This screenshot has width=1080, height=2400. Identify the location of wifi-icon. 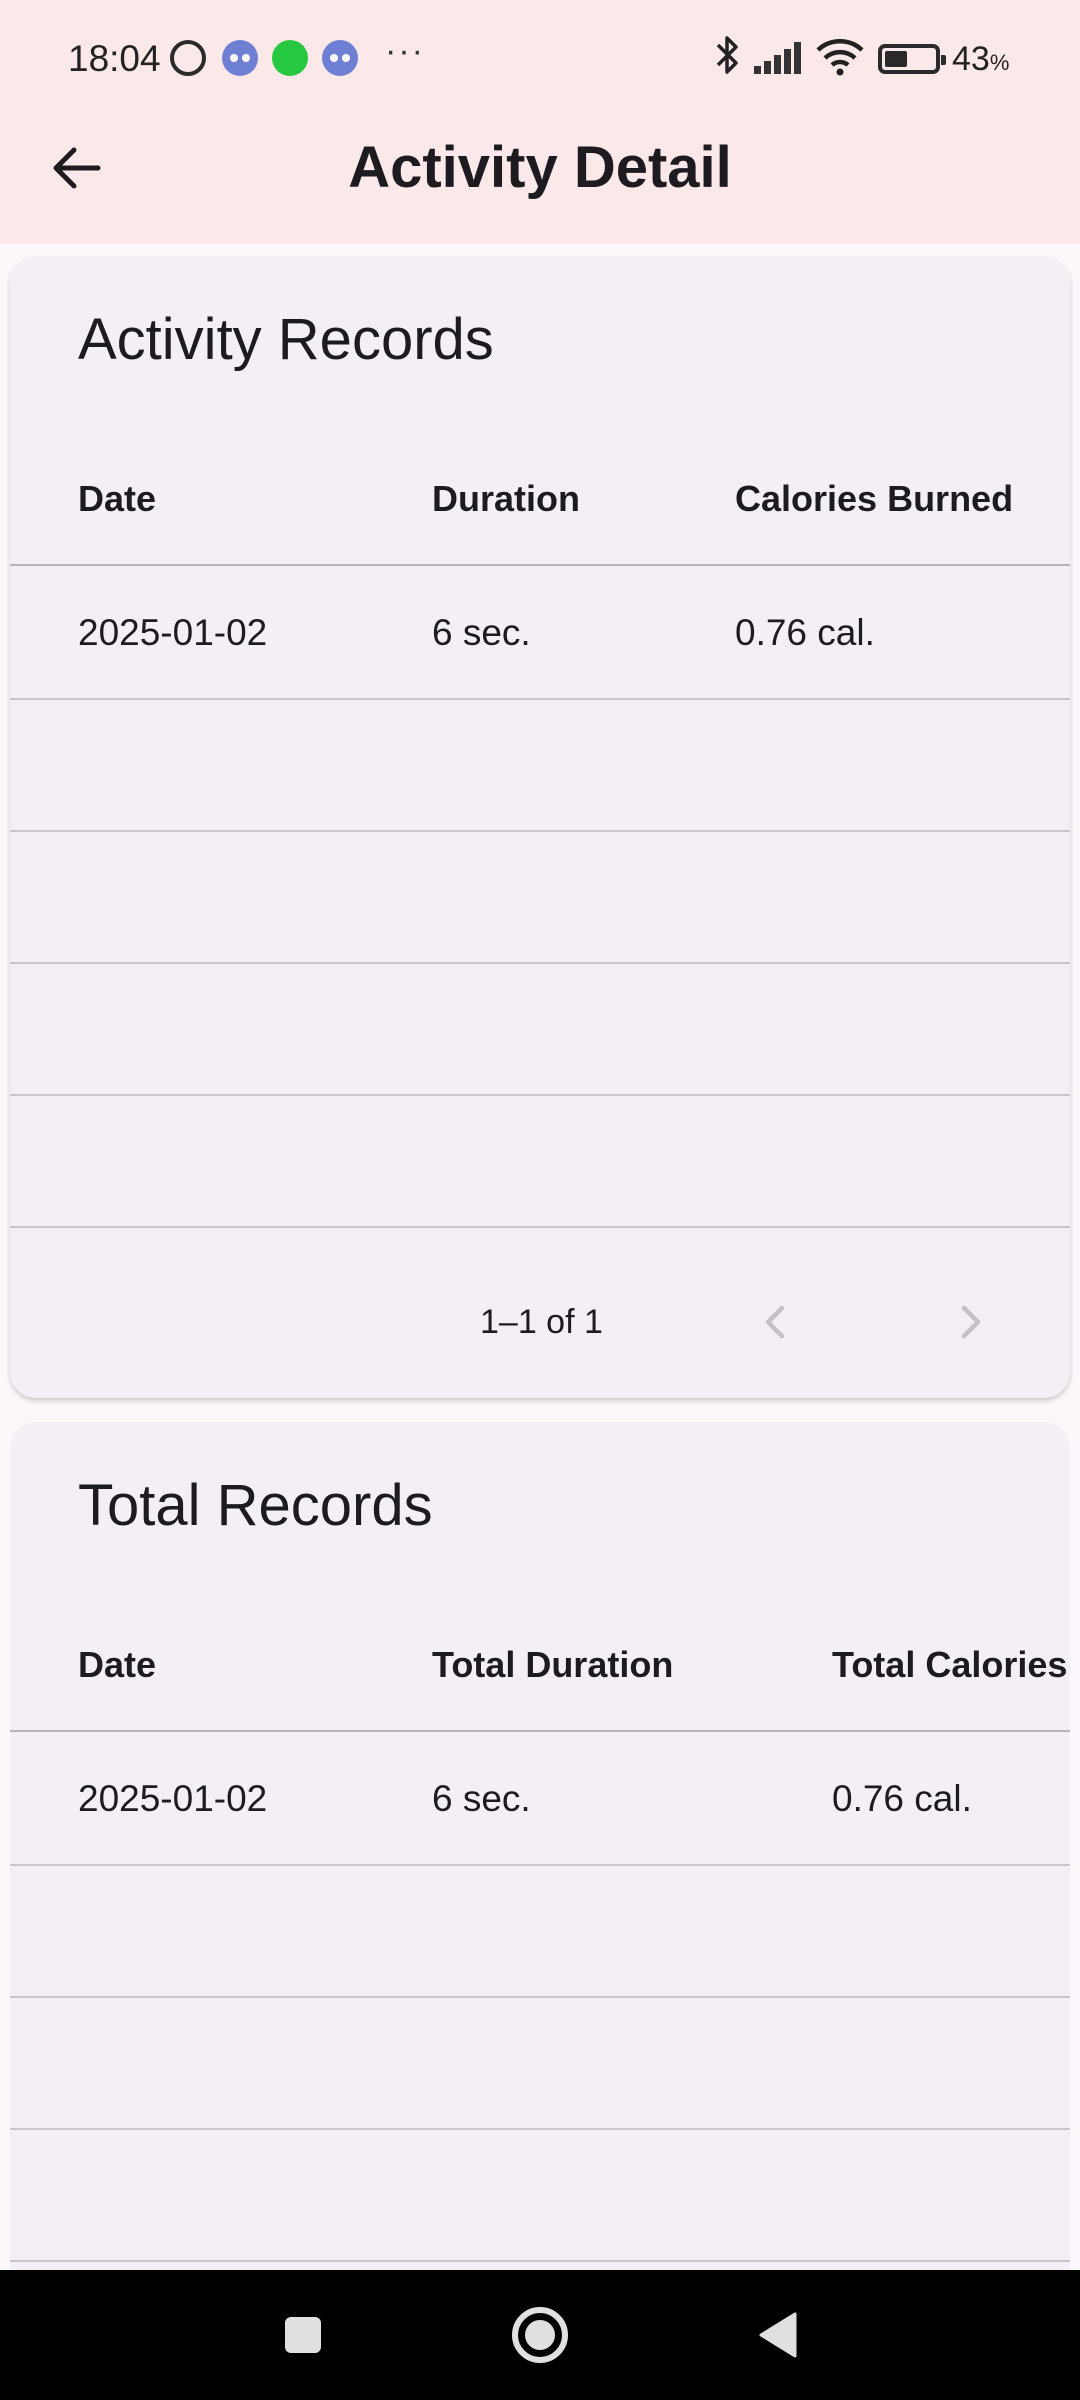
(840, 57).